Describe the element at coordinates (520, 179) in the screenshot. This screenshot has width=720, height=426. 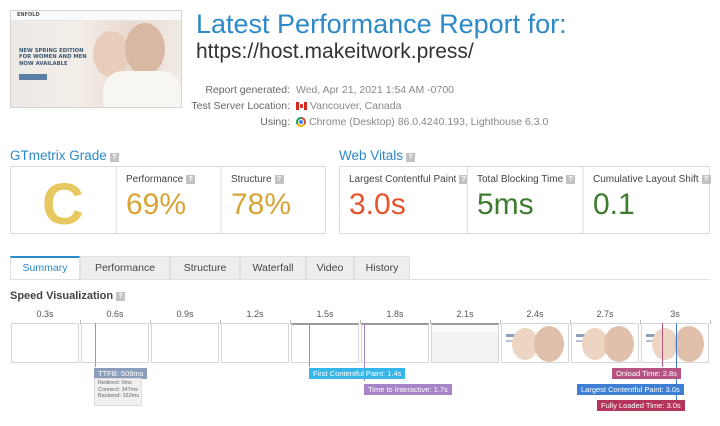
I see `tbt-label: Total Blocking Time` at that location.